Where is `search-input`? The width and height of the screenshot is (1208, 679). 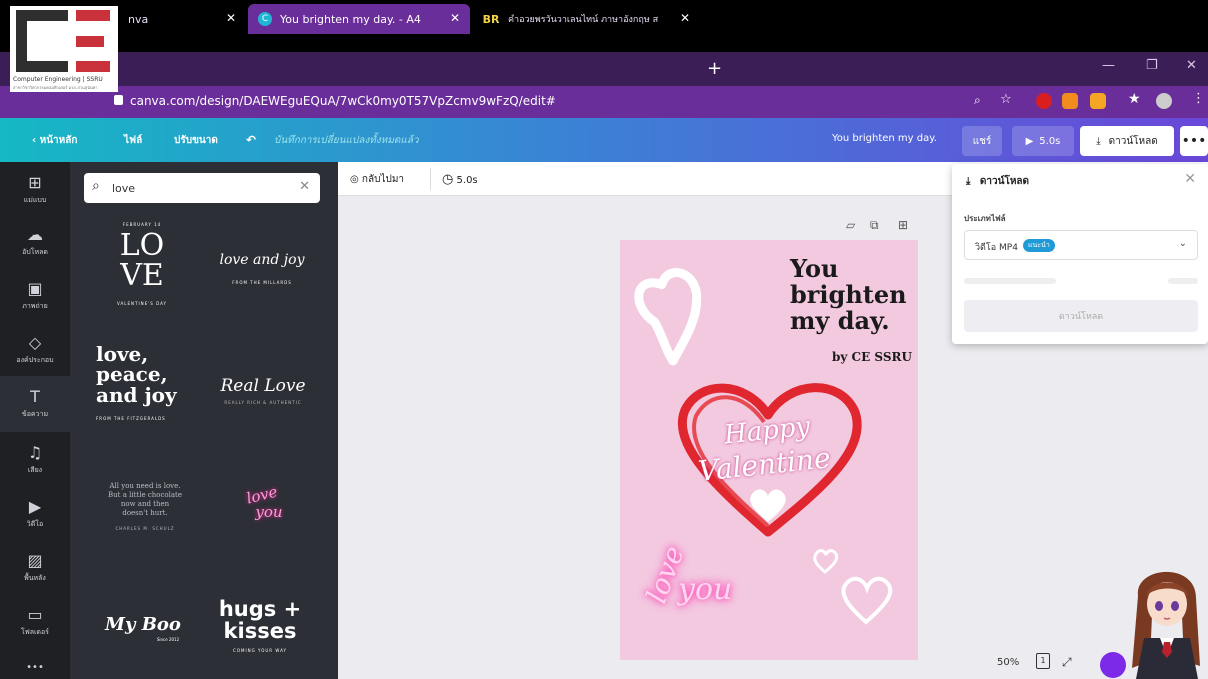
search-input is located at coordinates (202, 188).